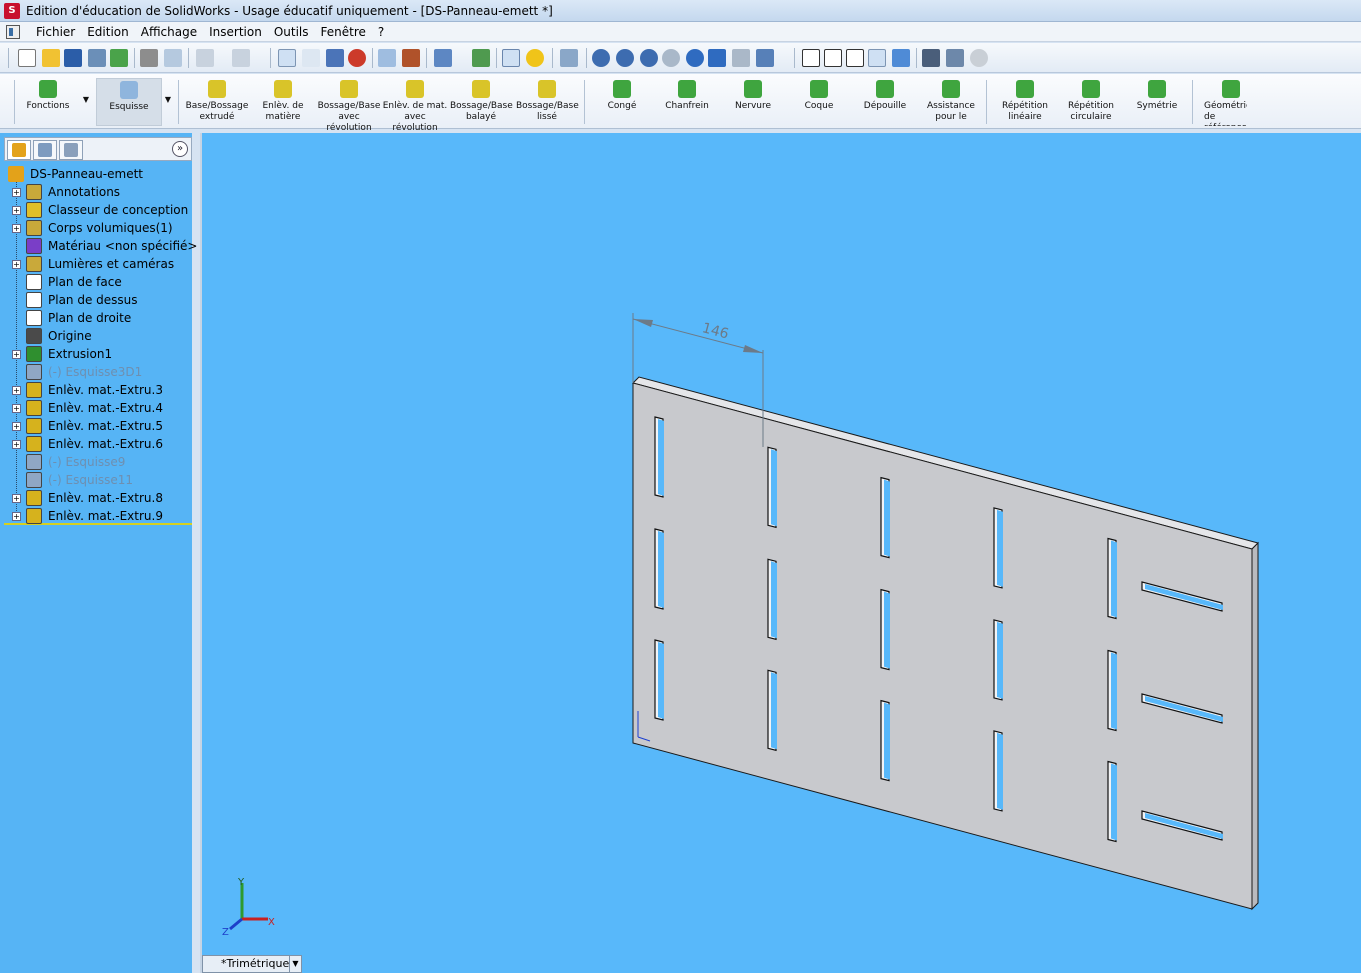 The height and width of the screenshot is (973, 1361). I want to click on zoom-area-icon, so click(625, 58).